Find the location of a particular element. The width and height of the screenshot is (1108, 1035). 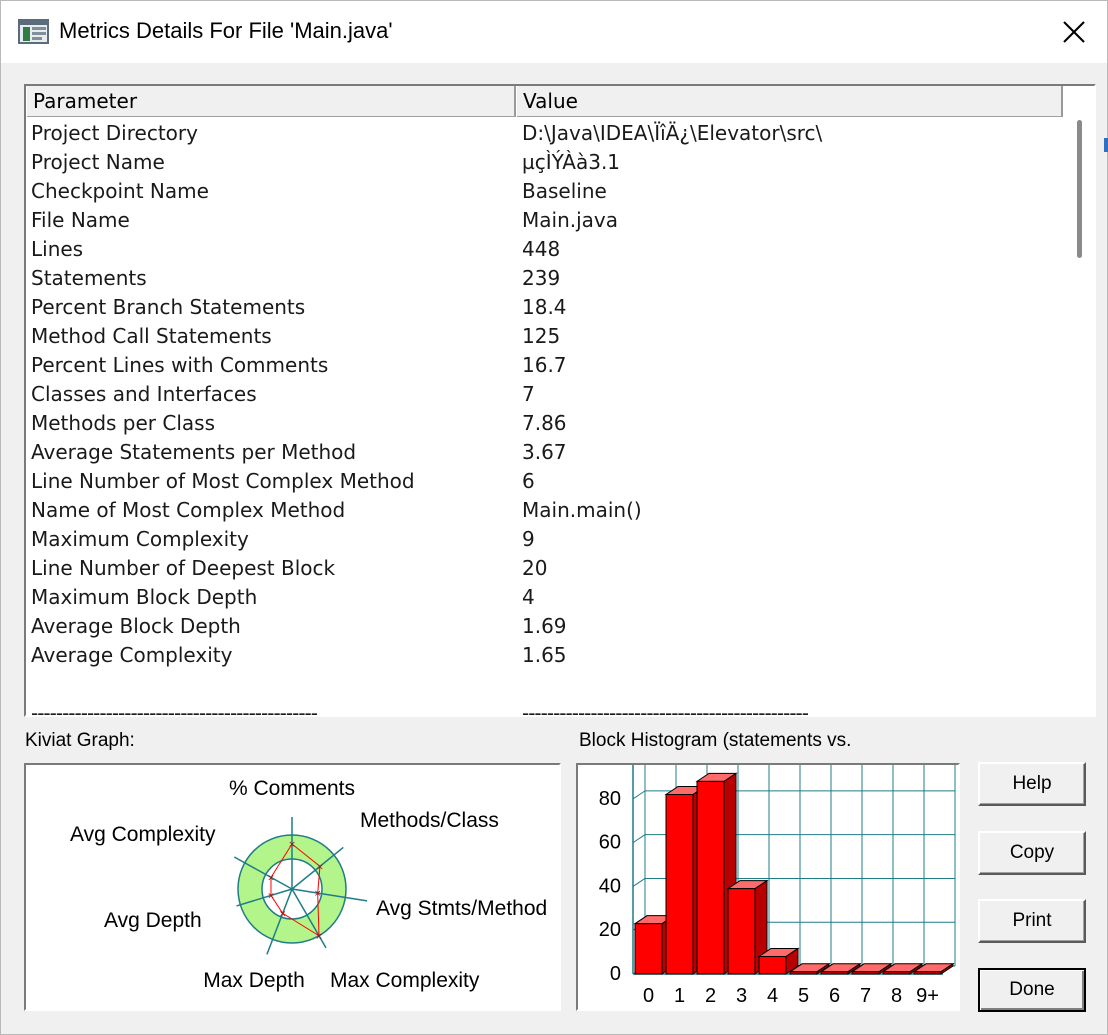

table-row: Average Statements per Method 3.67 is located at coordinates (544, 452).